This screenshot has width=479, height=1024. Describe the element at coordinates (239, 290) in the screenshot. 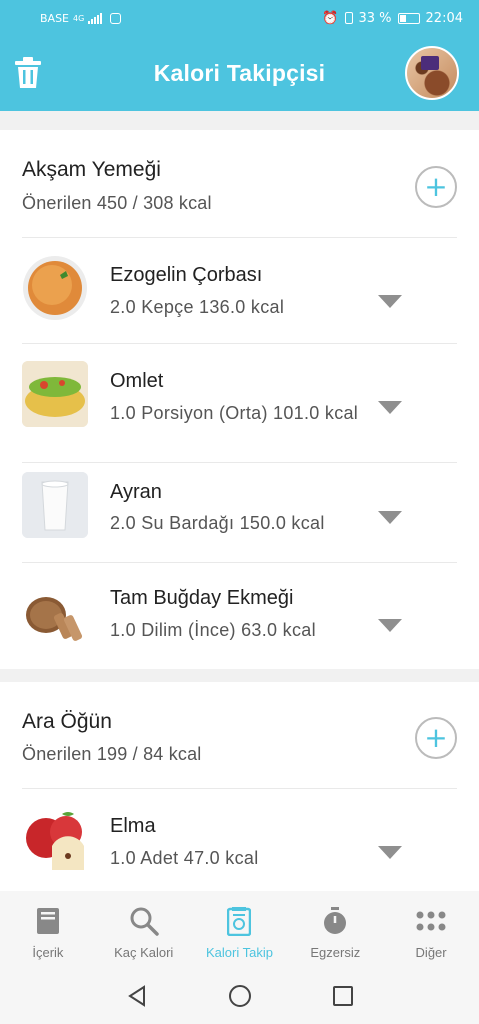

I see `food-item: Ezogelin Çorbası 2.0 Kepçe 136.0 kcal` at that location.